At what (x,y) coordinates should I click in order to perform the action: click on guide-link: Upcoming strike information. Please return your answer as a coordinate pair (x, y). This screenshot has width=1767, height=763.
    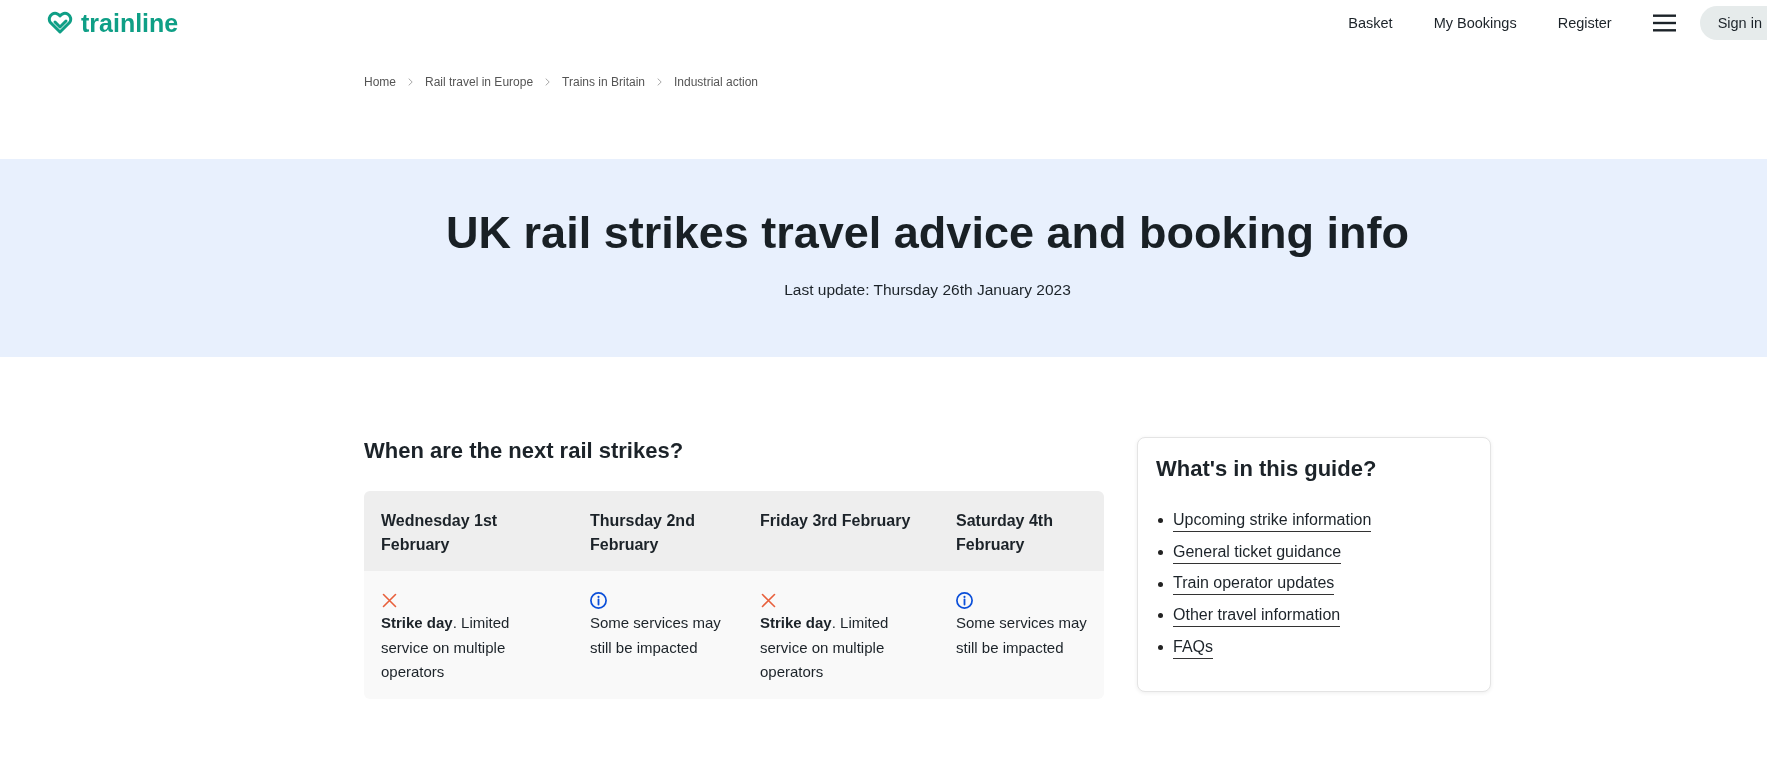
    Looking at the image, I should click on (1272, 520).